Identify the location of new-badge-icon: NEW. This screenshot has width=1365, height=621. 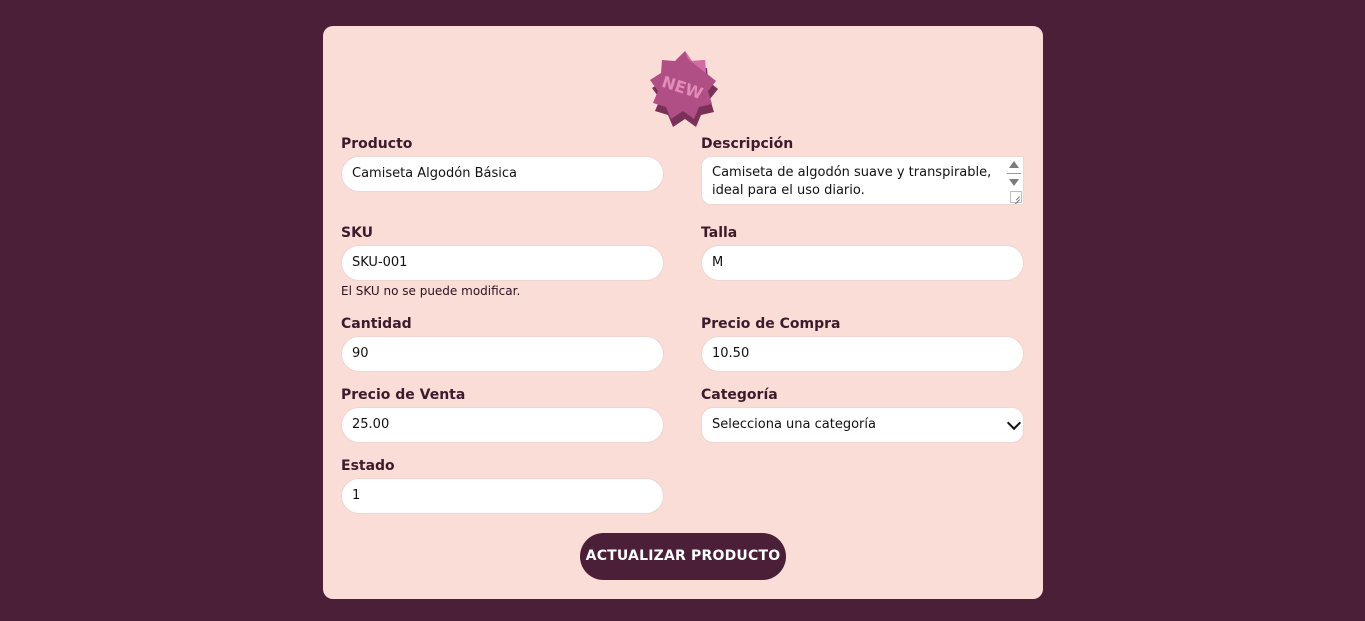
(684, 89).